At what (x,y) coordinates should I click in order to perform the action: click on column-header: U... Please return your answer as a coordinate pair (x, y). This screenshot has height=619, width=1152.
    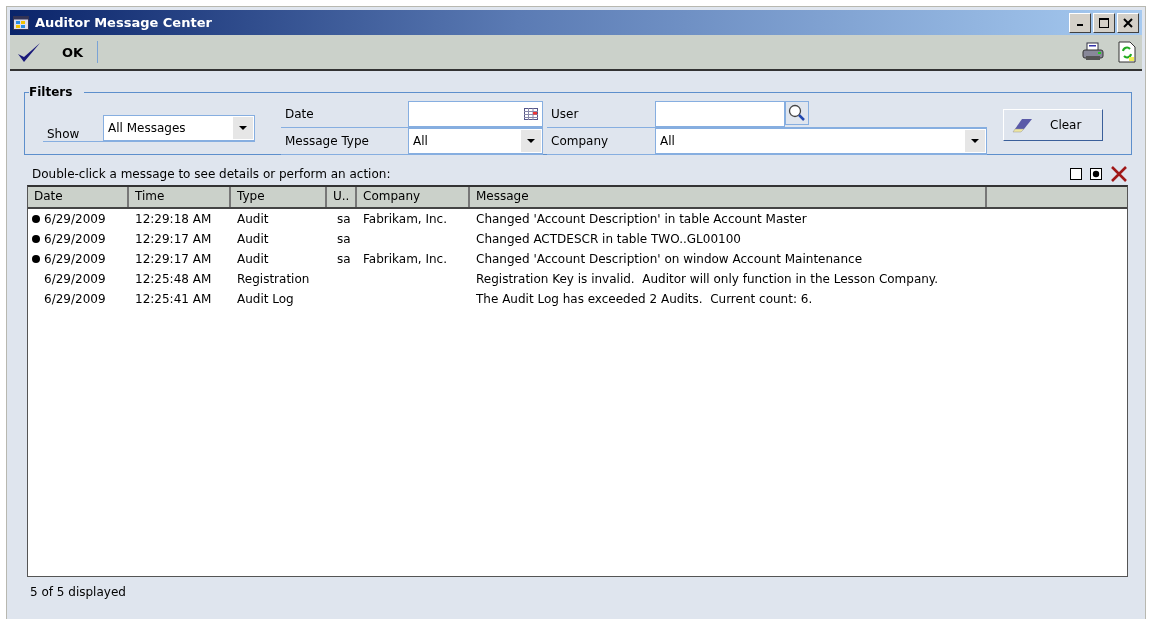
    Looking at the image, I should click on (342, 197).